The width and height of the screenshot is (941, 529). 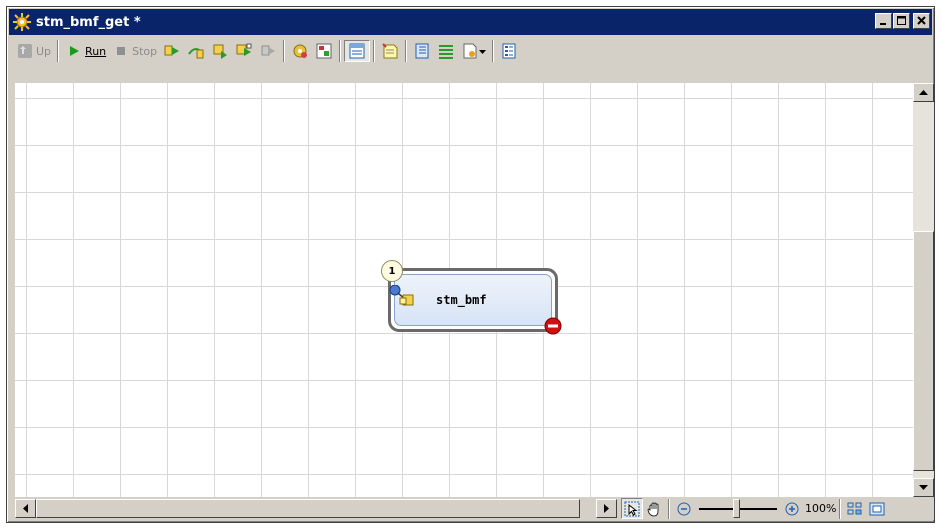 I want to click on window-controls, so click(x=902, y=21).